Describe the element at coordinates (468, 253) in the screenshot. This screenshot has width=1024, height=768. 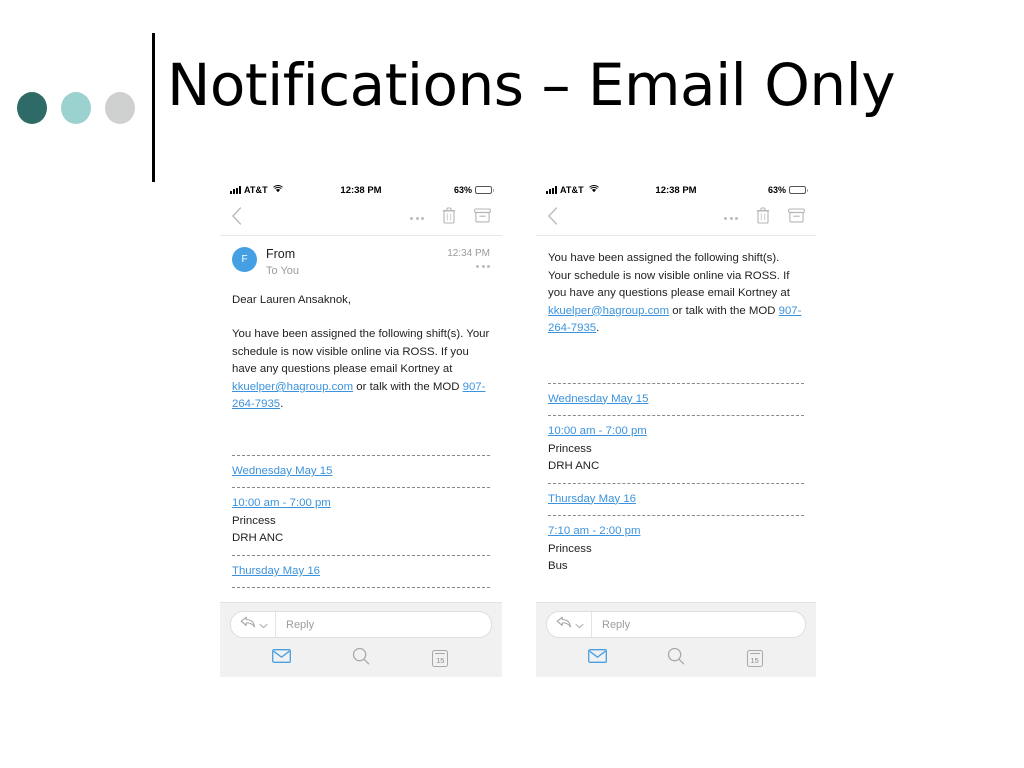
I see `email-timestamp: 12:34 PM` at that location.